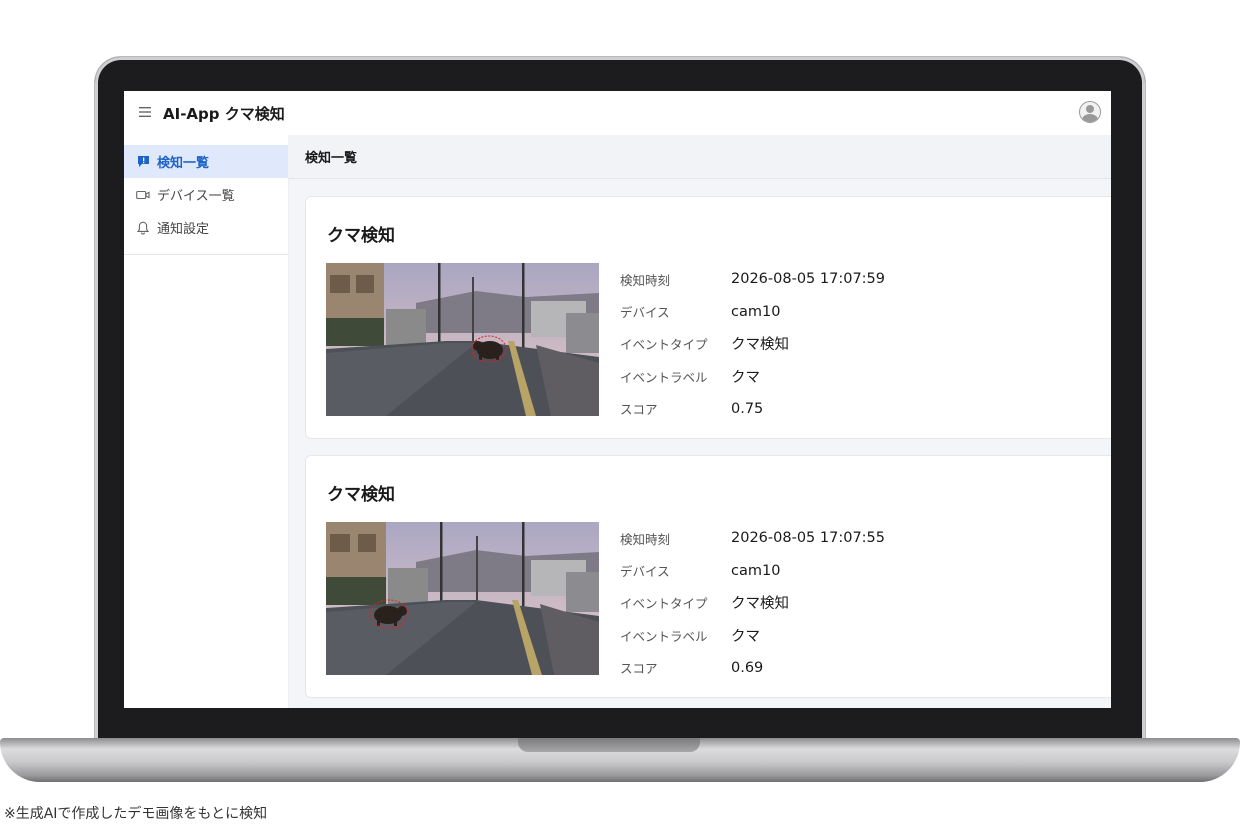 This screenshot has width=1240, height=840. Describe the element at coordinates (183, 163) in the screenshot. I see `sidebar-item-label: 検知一覧` at that location.